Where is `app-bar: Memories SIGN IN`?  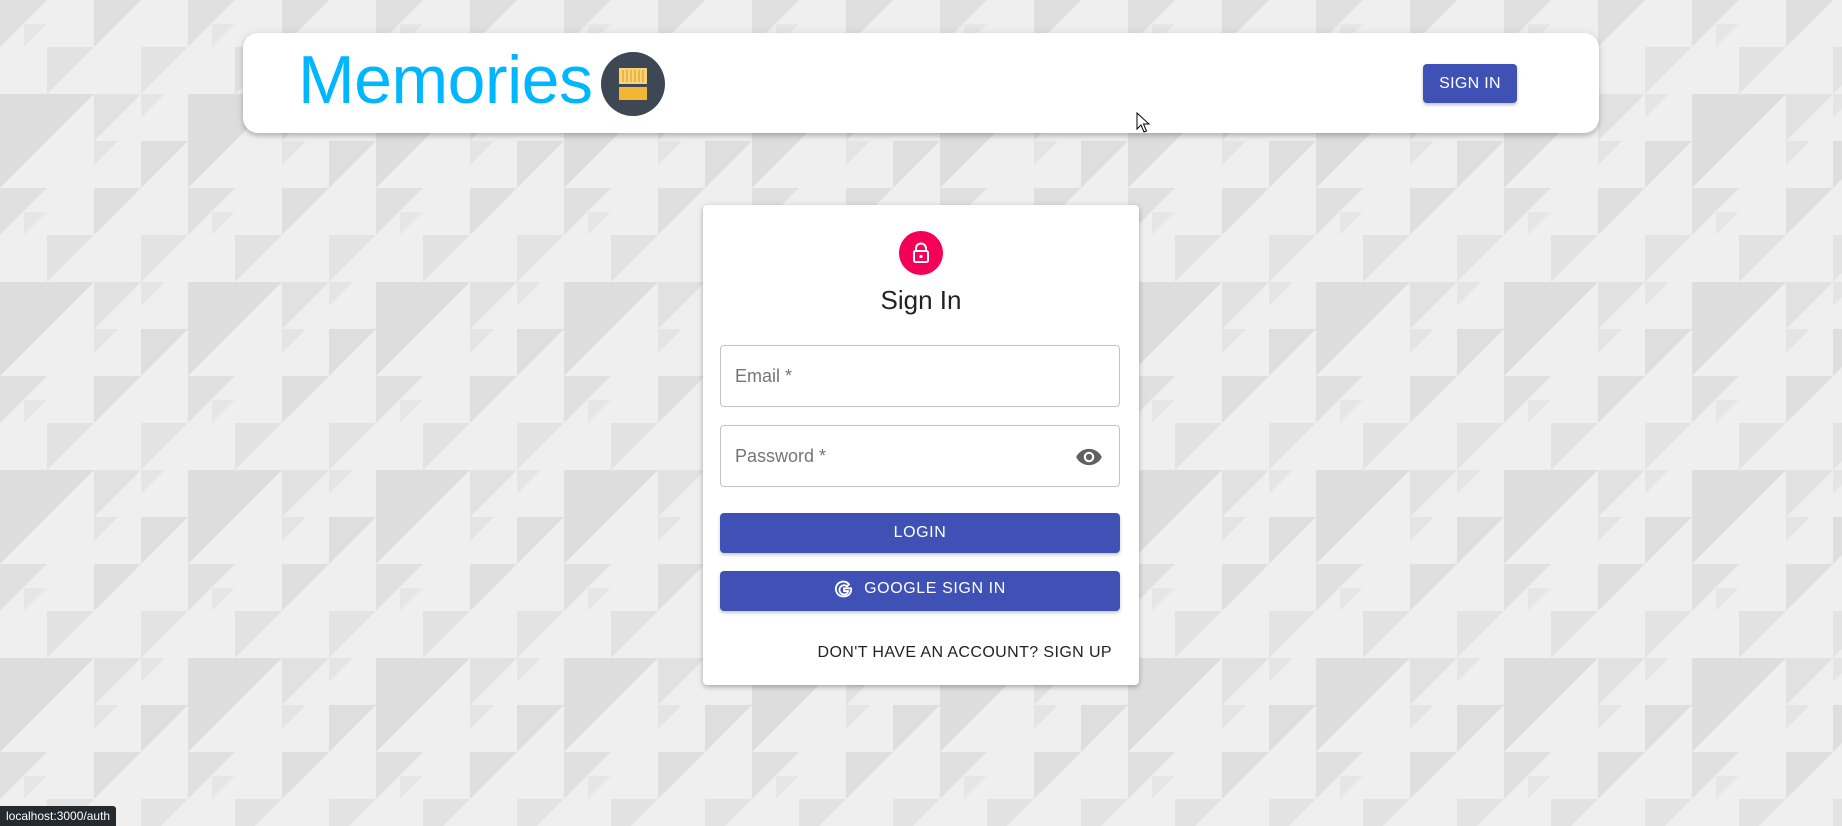
app-bar: Memories SIGN IN is located at coordinates (921, 83).